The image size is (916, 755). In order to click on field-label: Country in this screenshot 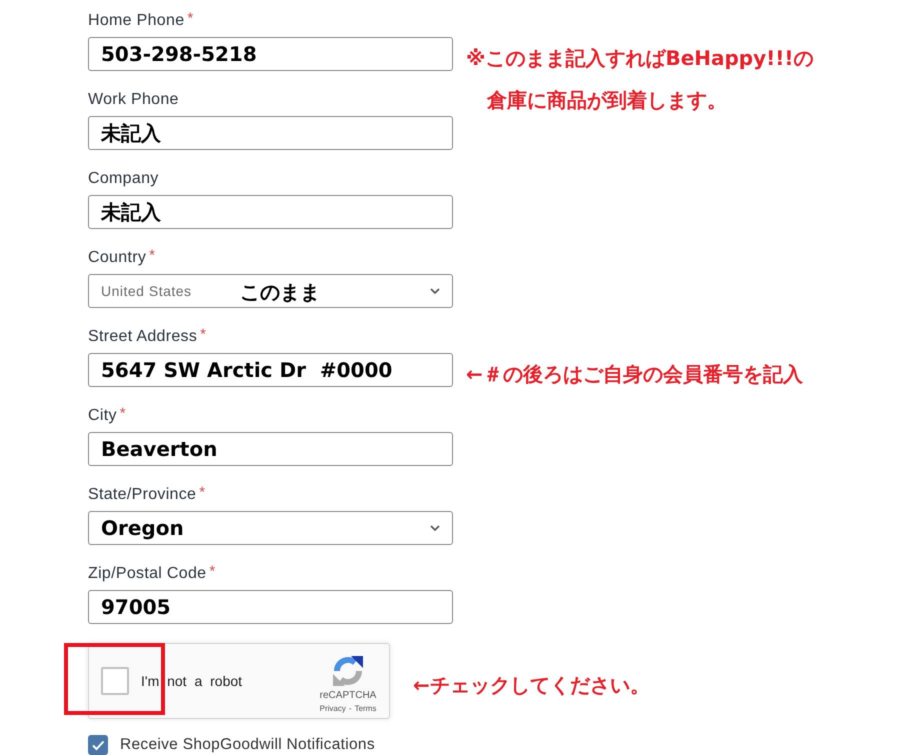, I will do `click(117, 258)`.